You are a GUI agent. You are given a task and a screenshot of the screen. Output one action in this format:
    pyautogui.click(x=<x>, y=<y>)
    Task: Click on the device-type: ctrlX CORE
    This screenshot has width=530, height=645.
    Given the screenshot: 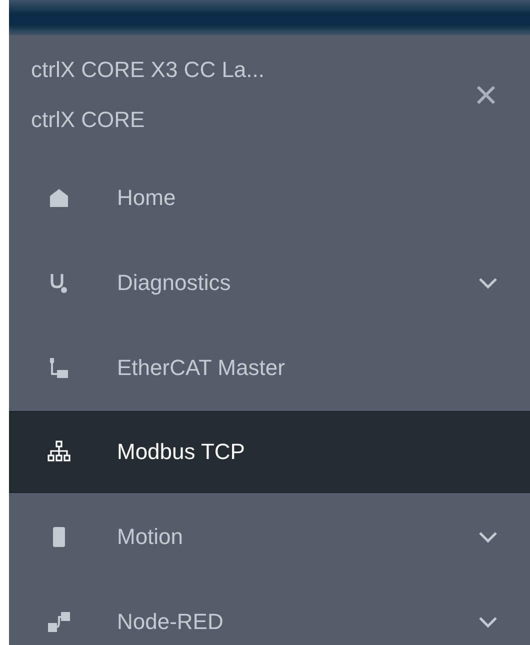 What is the action you would take?
    pyautogui.click(x=88, y=120)
    